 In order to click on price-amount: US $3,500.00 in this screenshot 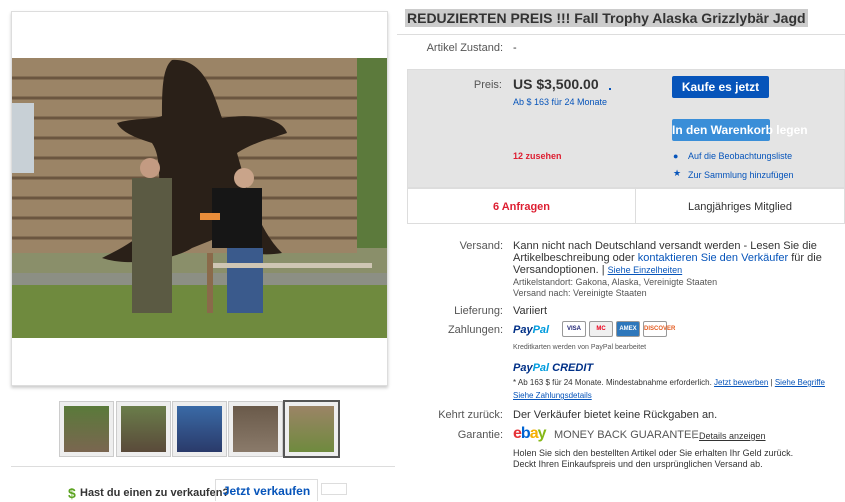, I will do `click(556, 84)`.